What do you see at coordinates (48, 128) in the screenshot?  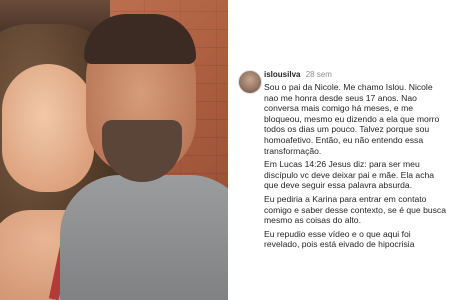 I see `woman-face` at bounding box center [48, 128].